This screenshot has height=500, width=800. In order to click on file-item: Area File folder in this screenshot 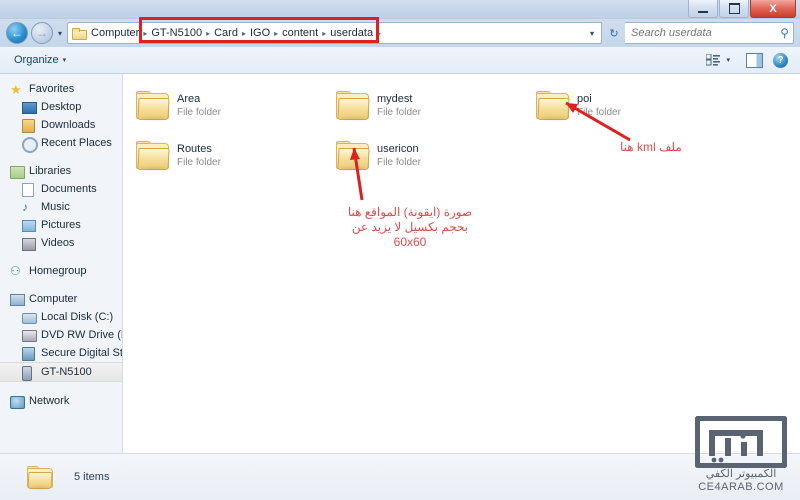, I will do `click(223, 105)`.